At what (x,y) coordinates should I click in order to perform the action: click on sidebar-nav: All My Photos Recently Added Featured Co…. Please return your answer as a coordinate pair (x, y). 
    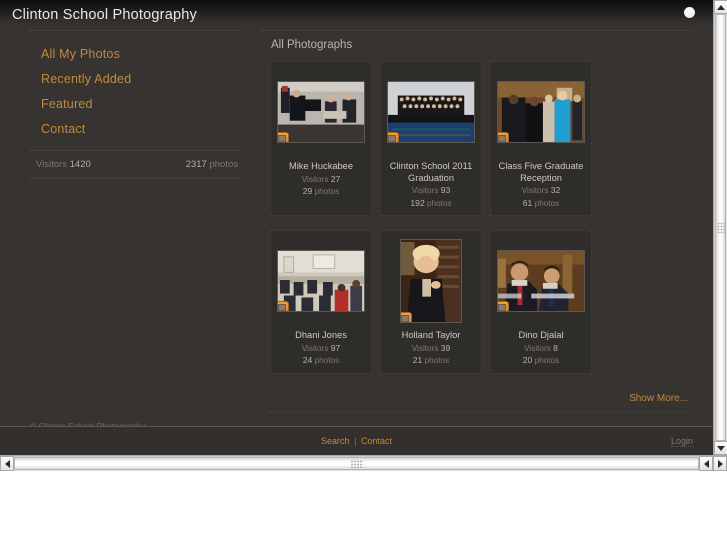
    Looking at the image, I should click on (136, 90).